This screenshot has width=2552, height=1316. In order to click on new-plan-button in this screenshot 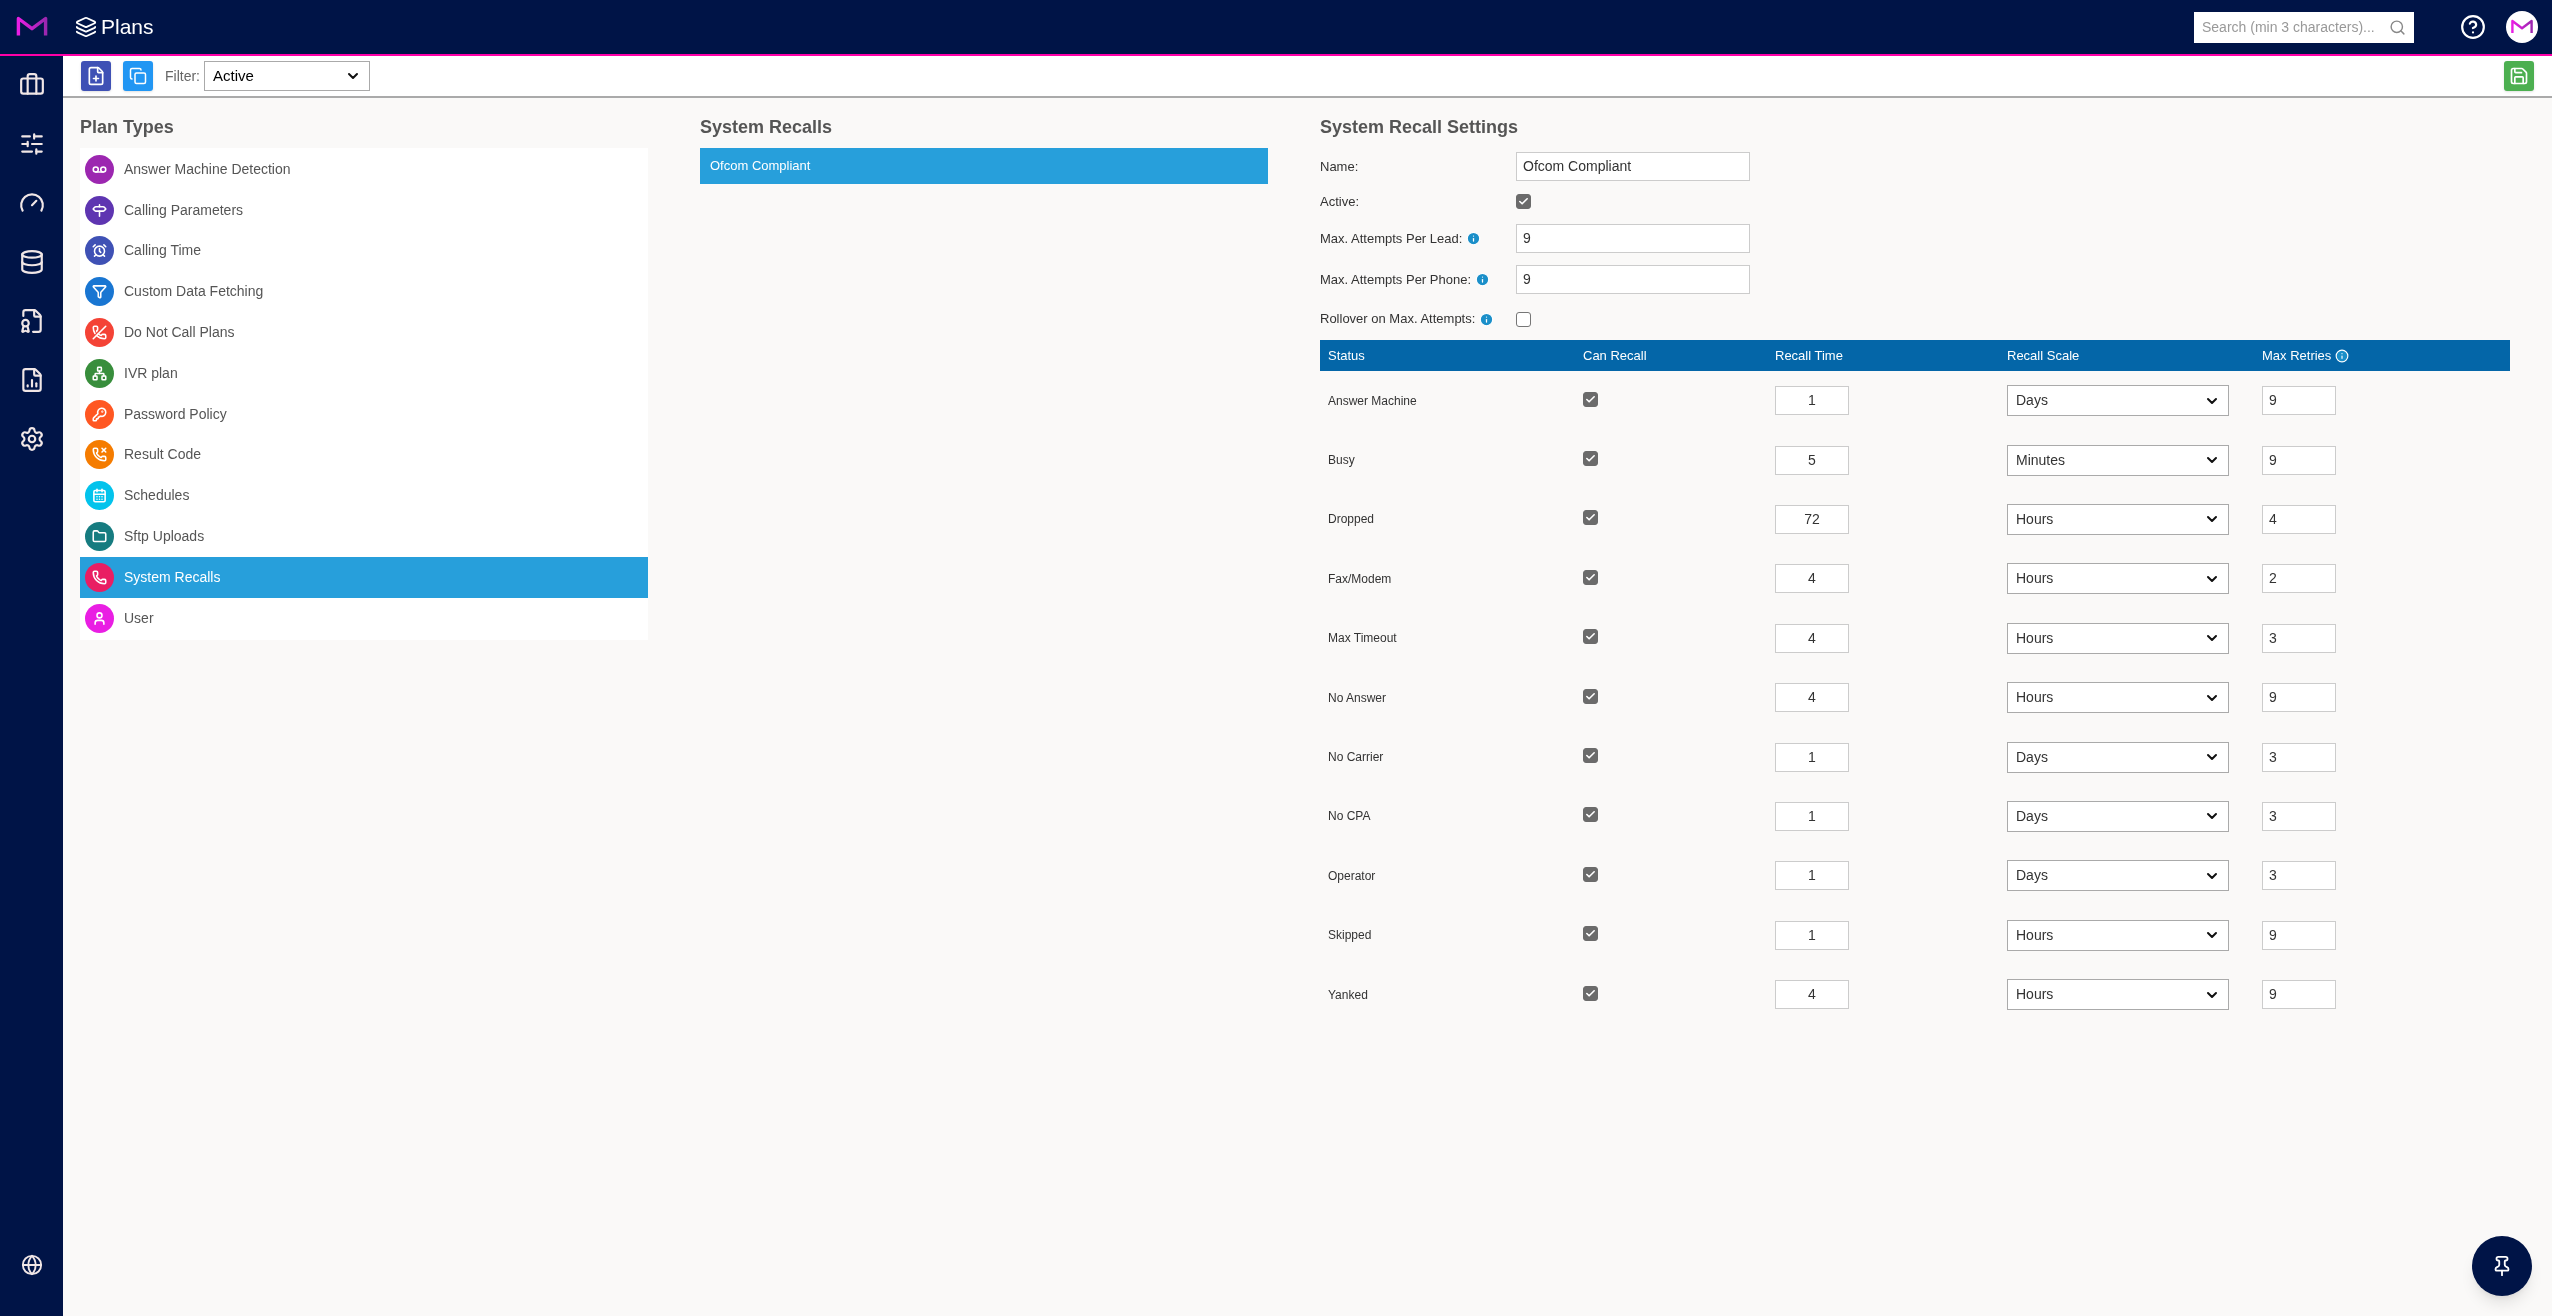, I will do `click(96, 76)`.